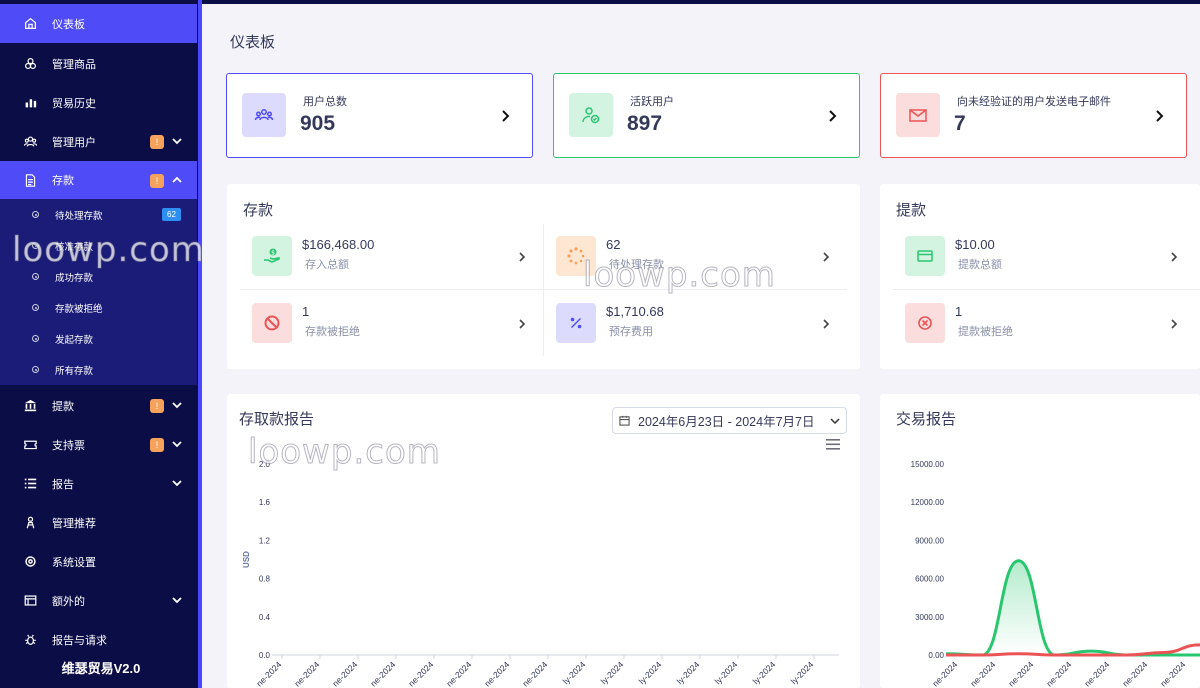  What do you see at coordinates (706, 115) in the screenshot?
I see `widget-active-users: 活跃用户 897` at bounding box center [706, 115].